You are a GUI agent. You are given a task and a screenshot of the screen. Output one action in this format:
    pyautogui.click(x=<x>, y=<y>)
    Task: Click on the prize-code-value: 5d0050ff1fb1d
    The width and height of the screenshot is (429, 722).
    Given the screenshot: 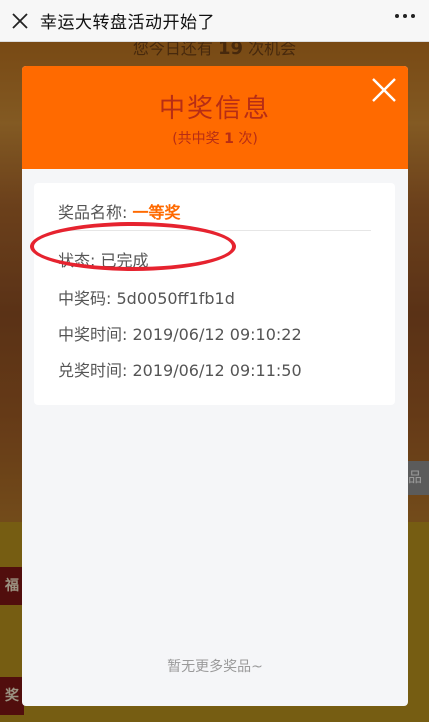 What is the action you would take?
    pyautogui.click(x=175, y=298)
    